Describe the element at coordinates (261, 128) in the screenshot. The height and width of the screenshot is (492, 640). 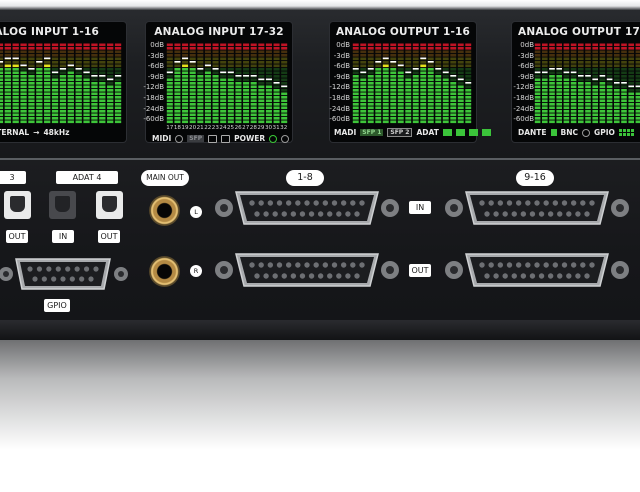
I see `channel-number: 29` at that location.